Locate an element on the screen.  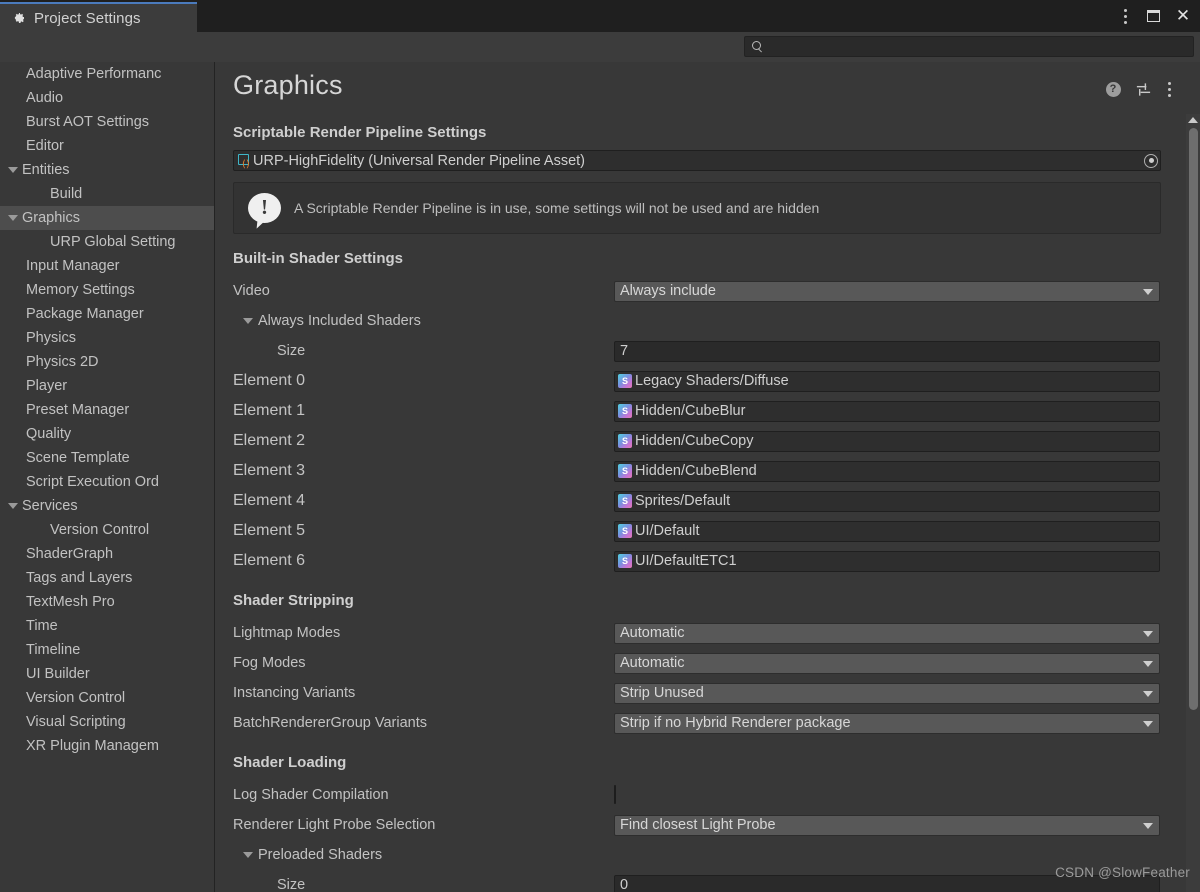
sidebar-item-memory-settings: Memory Settings is located at coordinates (107, 290).